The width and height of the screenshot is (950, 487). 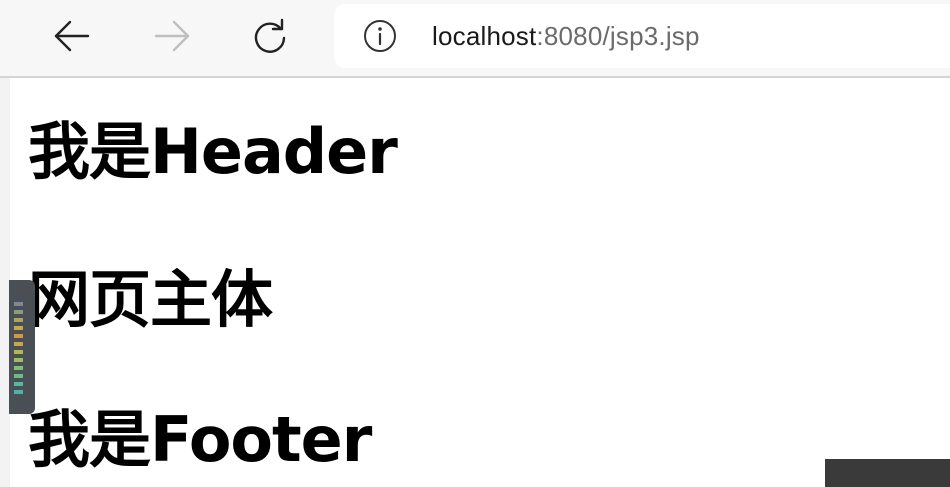 What do you see at coordinates (380, 36) in the screenshot?
I see `info-icon` at bounding box center [380, 36].